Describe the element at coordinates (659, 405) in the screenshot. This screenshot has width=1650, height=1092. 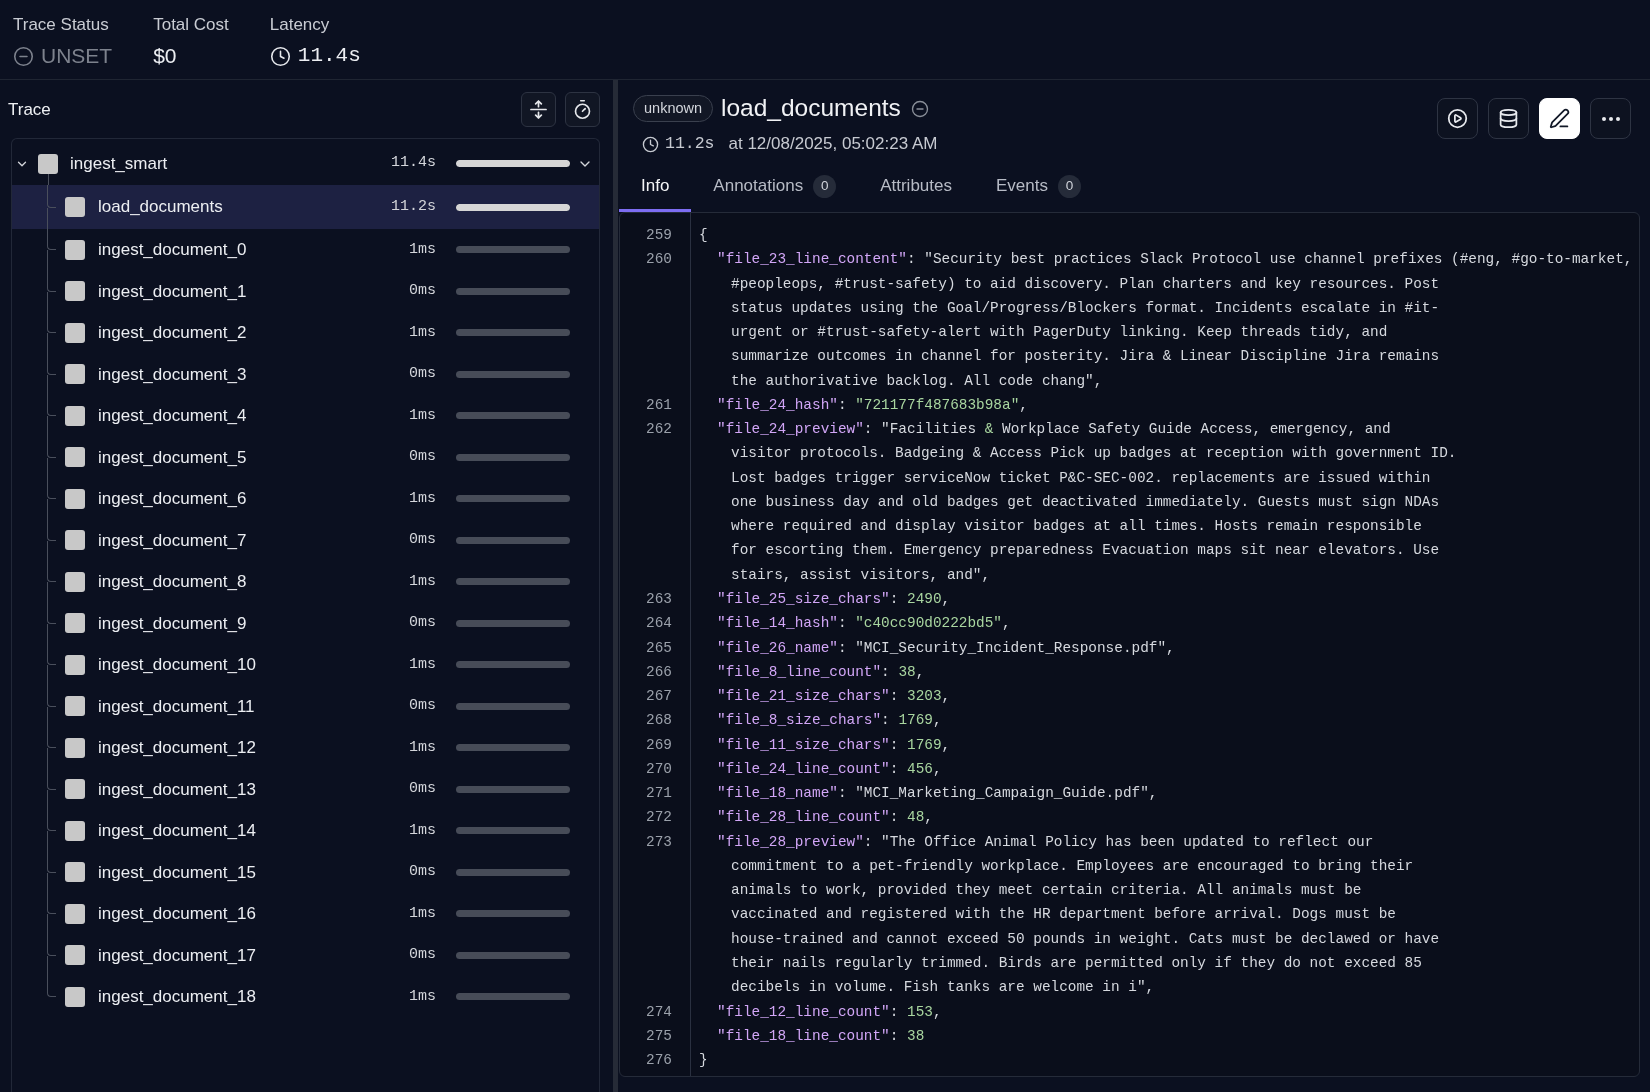
I see `line-number: 261` at that location.